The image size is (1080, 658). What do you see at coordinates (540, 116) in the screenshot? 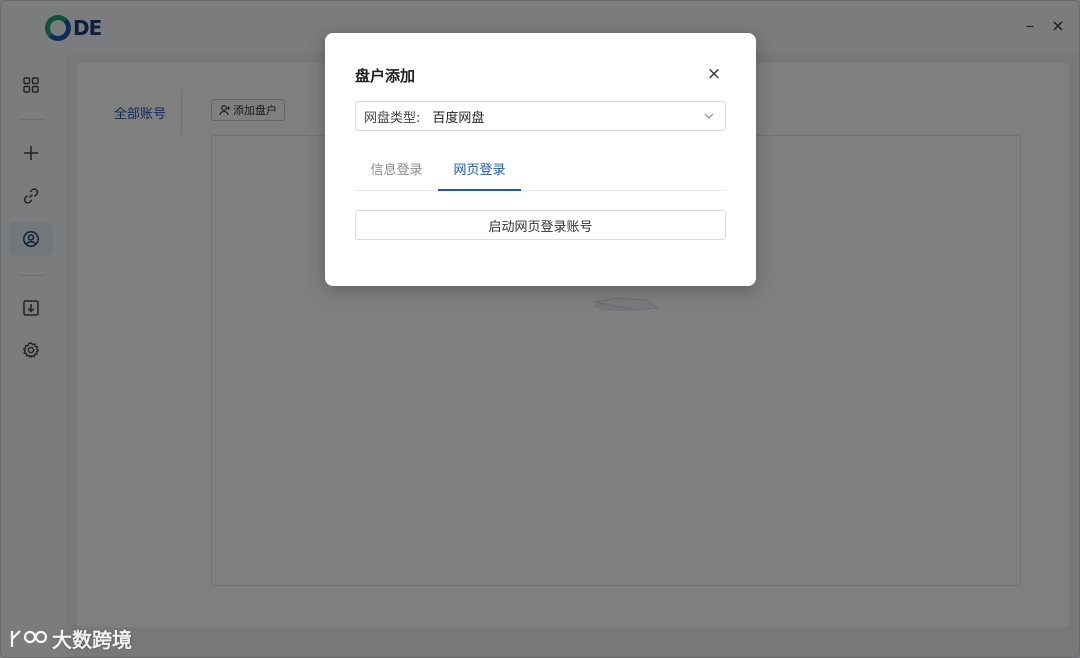
I see `disk-type-select: 网盘类型: 百度网盘` at bounding box center [540, 116].